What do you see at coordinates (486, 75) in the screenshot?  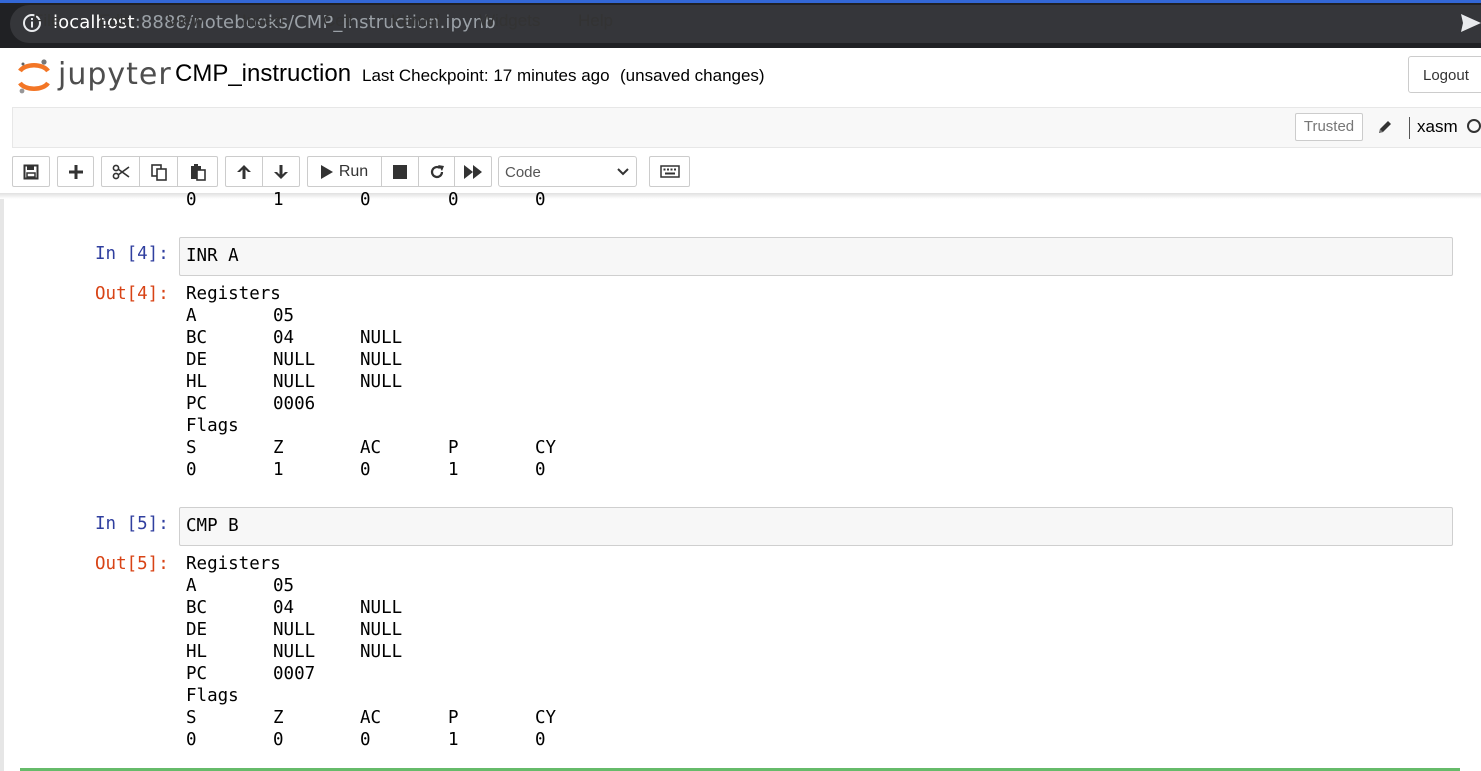 I see `checkpoint-status: Last Checkpoint: 17 minutes ago` at bounding box center [486, 75].